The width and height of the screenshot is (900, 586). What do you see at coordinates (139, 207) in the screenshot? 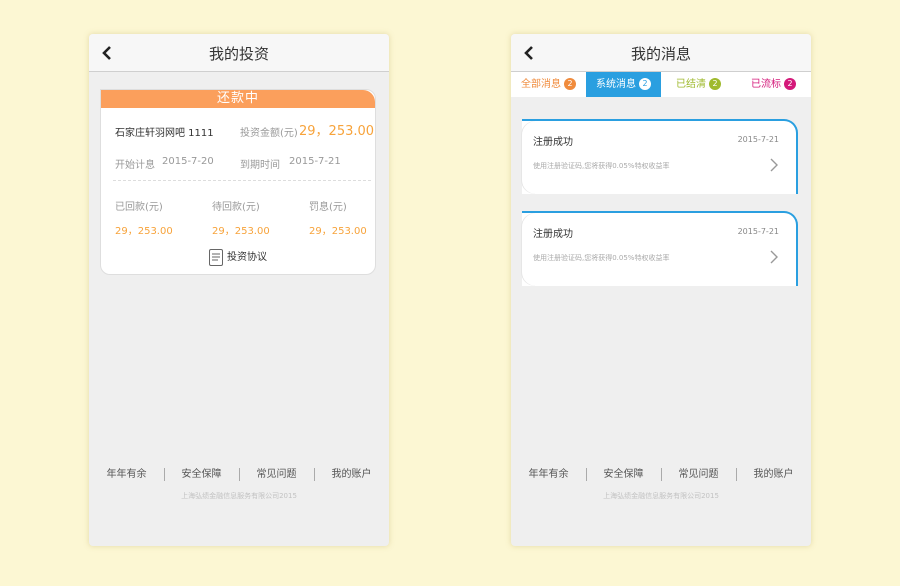
I see `returned-label: 已回款(元)` at bounding box center [139, 207].